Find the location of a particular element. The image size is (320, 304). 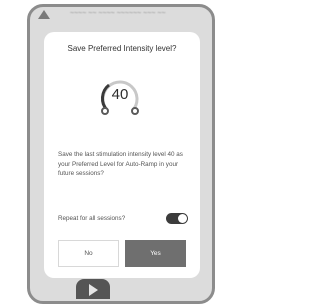

repeat-toggle is located at coordinates (177, 218).